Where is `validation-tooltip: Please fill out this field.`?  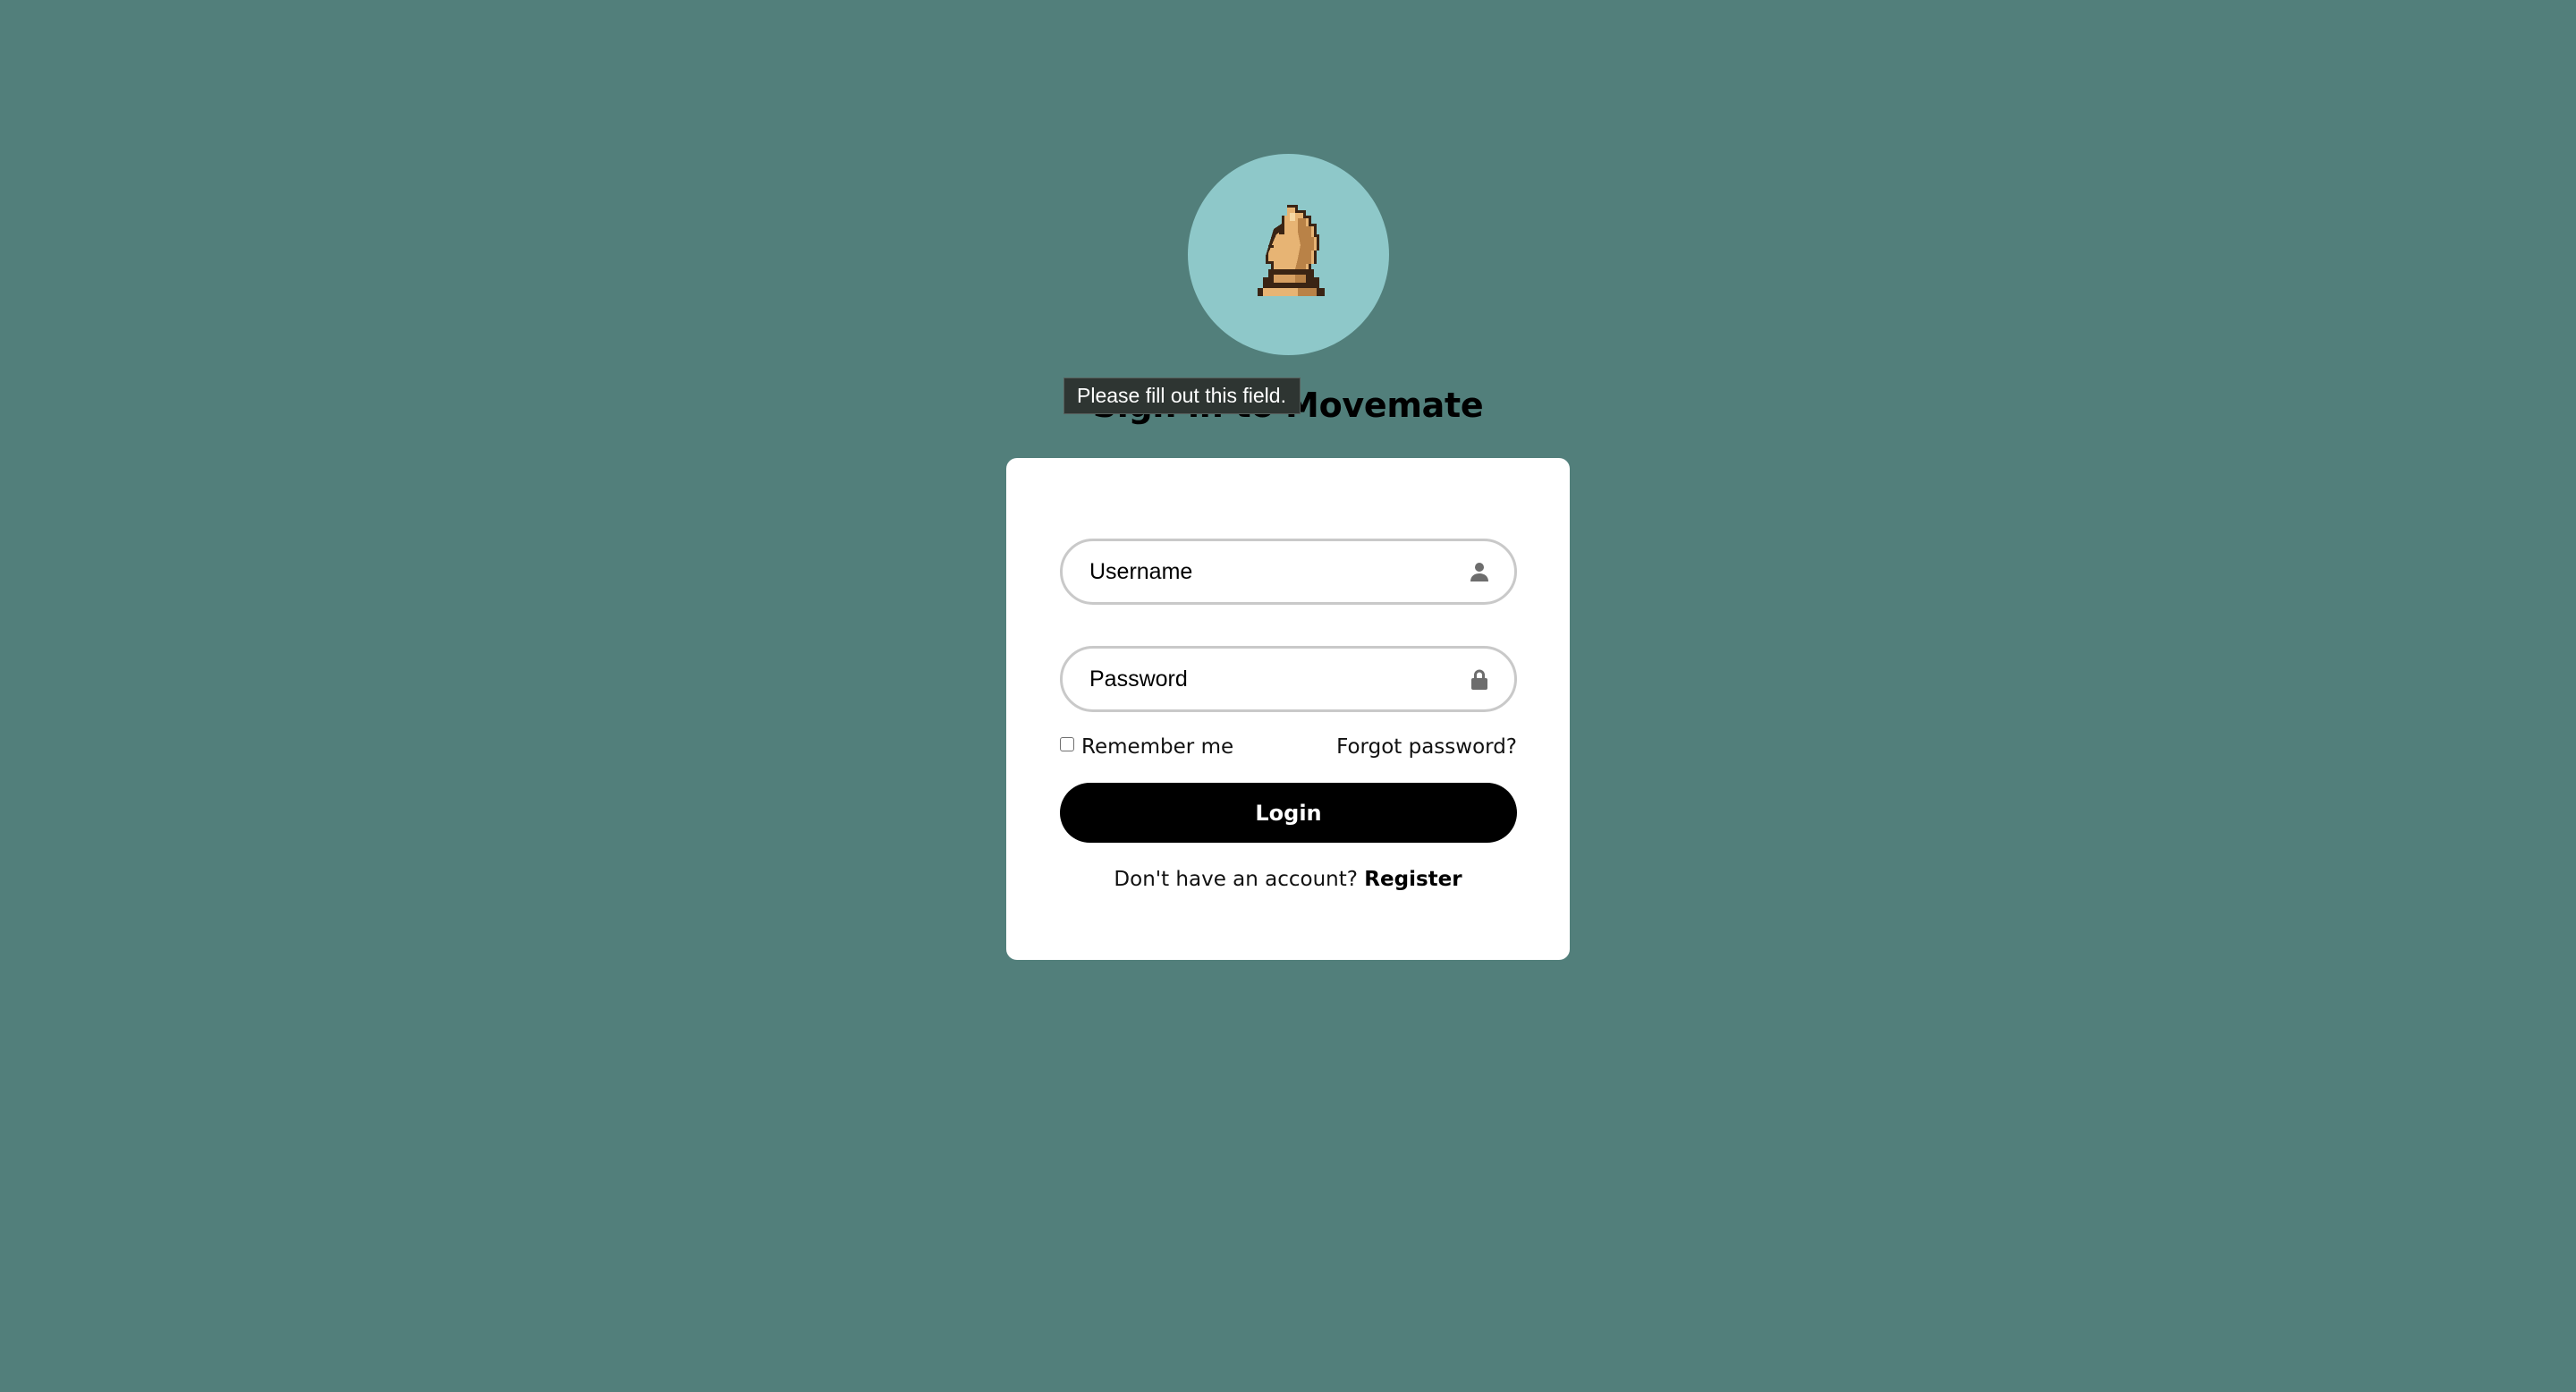 validation-tooltip: Please fill out this field. is located at coordinates (1182, 396).